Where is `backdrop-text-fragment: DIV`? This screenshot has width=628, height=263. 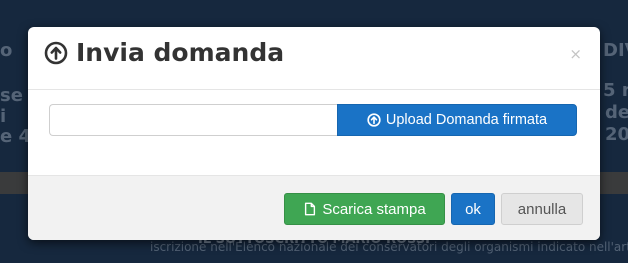
backdrop-text-fragment: DIV is located at coordinates (615, 50).